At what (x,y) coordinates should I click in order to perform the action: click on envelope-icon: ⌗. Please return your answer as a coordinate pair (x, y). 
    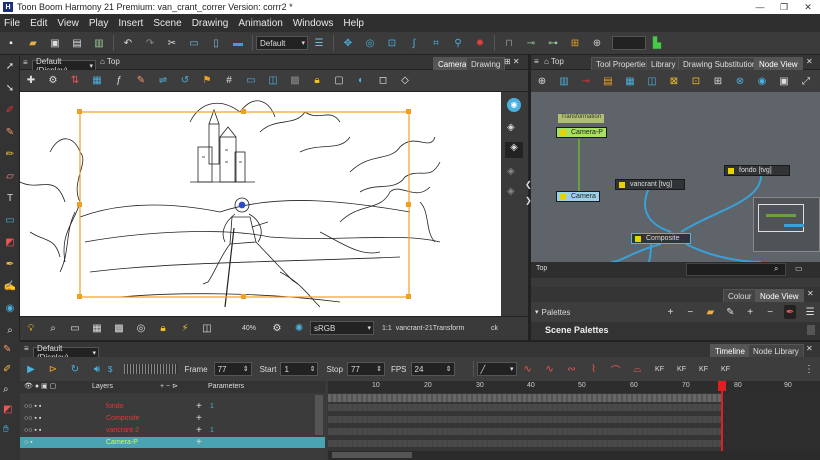
    Looking at the image, I should click on (436, 43).